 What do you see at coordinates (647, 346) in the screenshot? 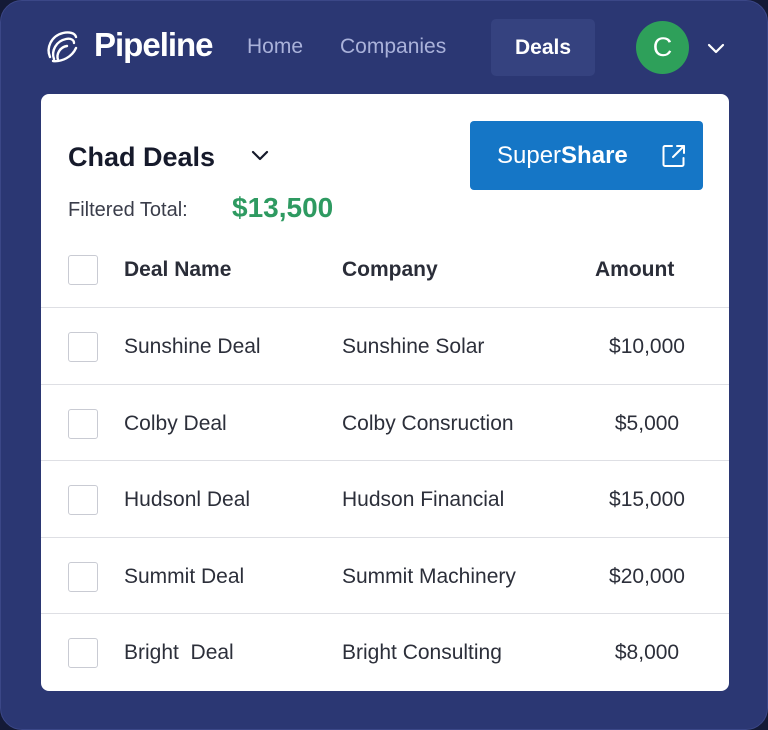
I see `amount-cell: $10,000` at bounding box center [647, 346].